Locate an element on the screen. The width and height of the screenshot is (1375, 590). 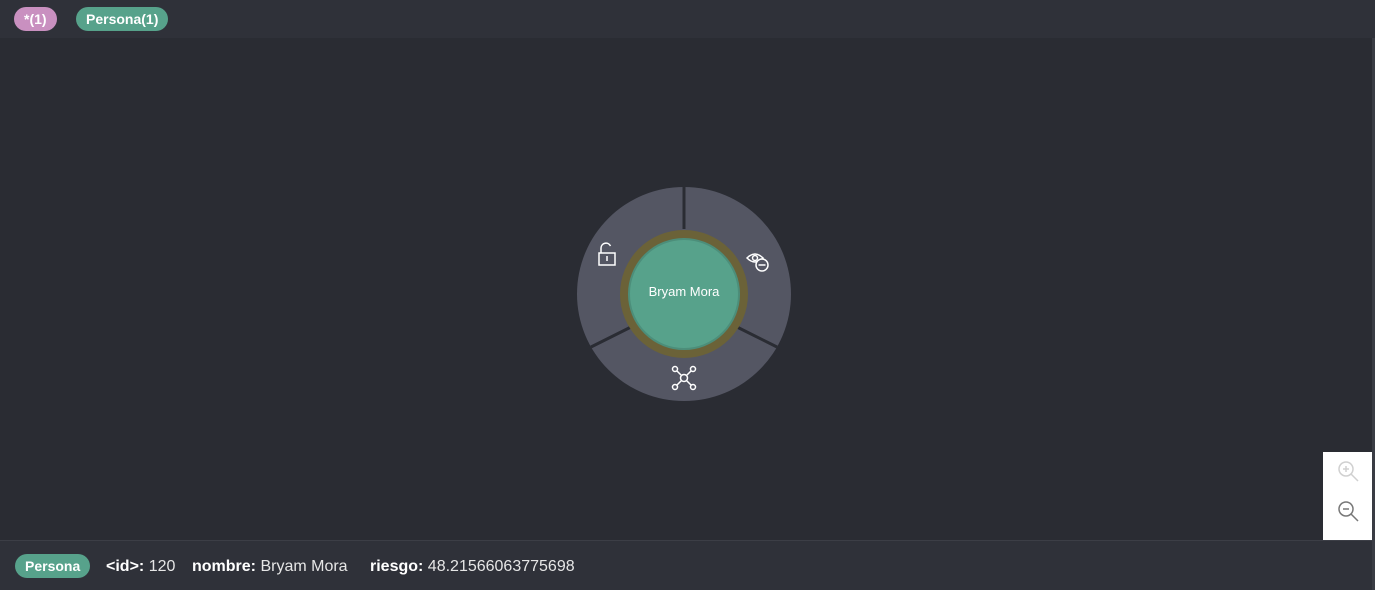
label-persona-pill: Persona(1) is located at coordinates (122, 19).